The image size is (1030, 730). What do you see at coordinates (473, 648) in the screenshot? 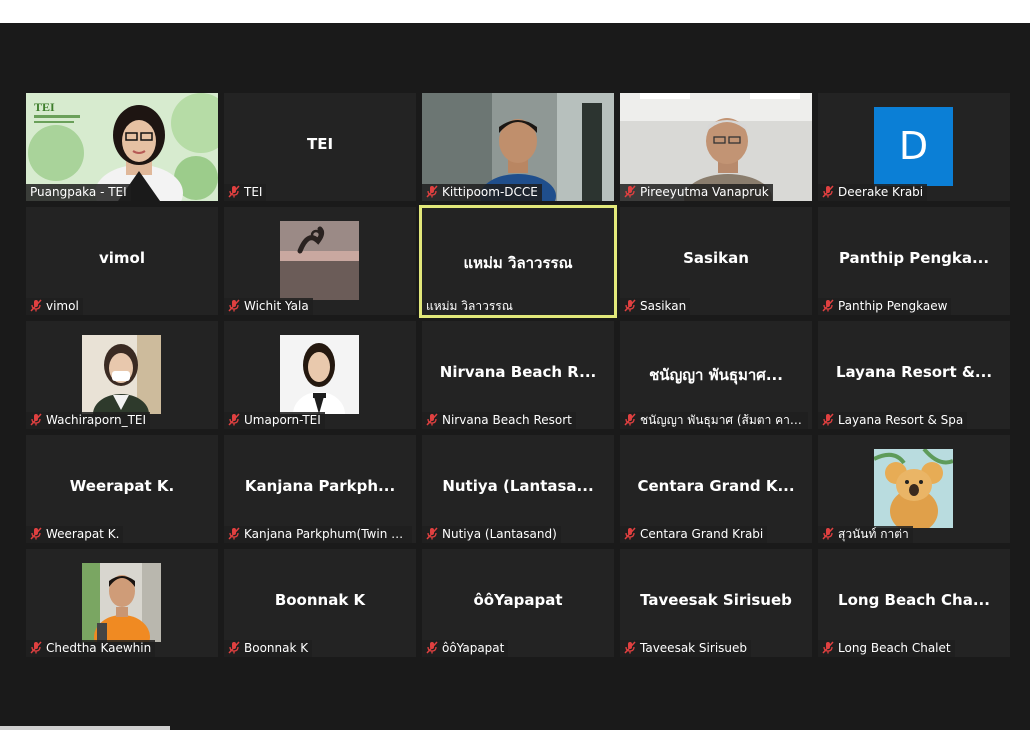
I see `participant-name-label: ôôYapapat` at bounding box center [473, 648].